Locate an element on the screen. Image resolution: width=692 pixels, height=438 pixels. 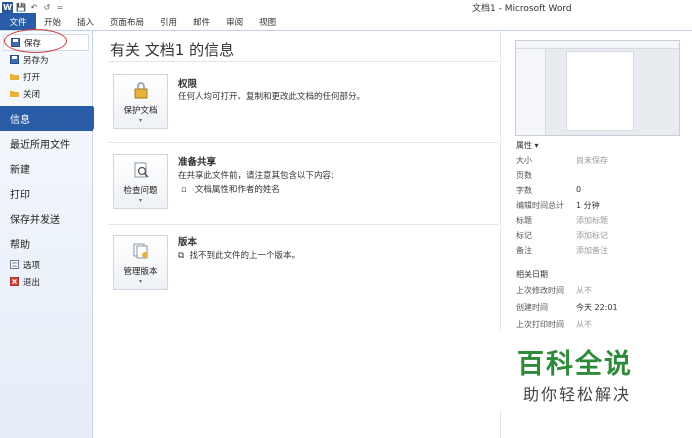
properties-header: 属性 ▾ is located at coordinates (527, 145).